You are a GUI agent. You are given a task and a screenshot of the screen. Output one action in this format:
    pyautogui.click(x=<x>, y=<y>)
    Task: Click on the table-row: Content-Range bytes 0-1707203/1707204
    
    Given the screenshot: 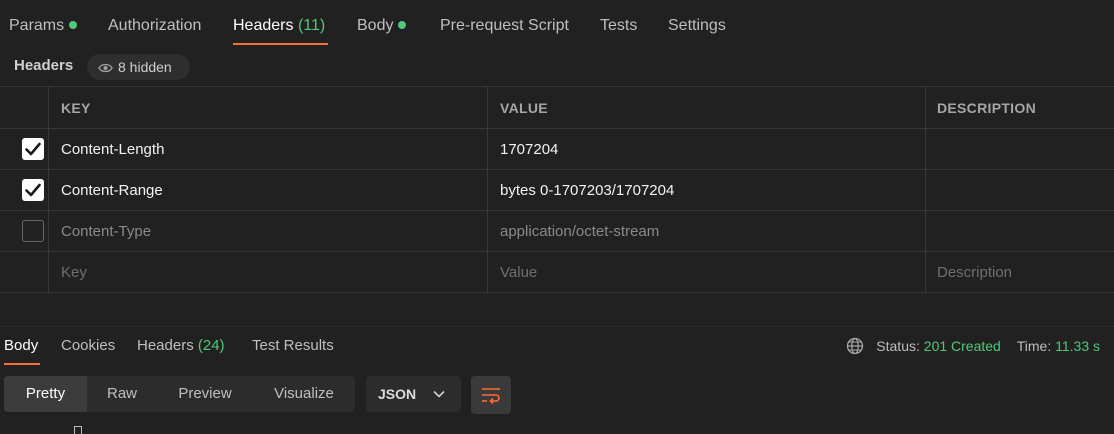 What is the action you would take?
    pyautogui.click(x=557, y=190)
    